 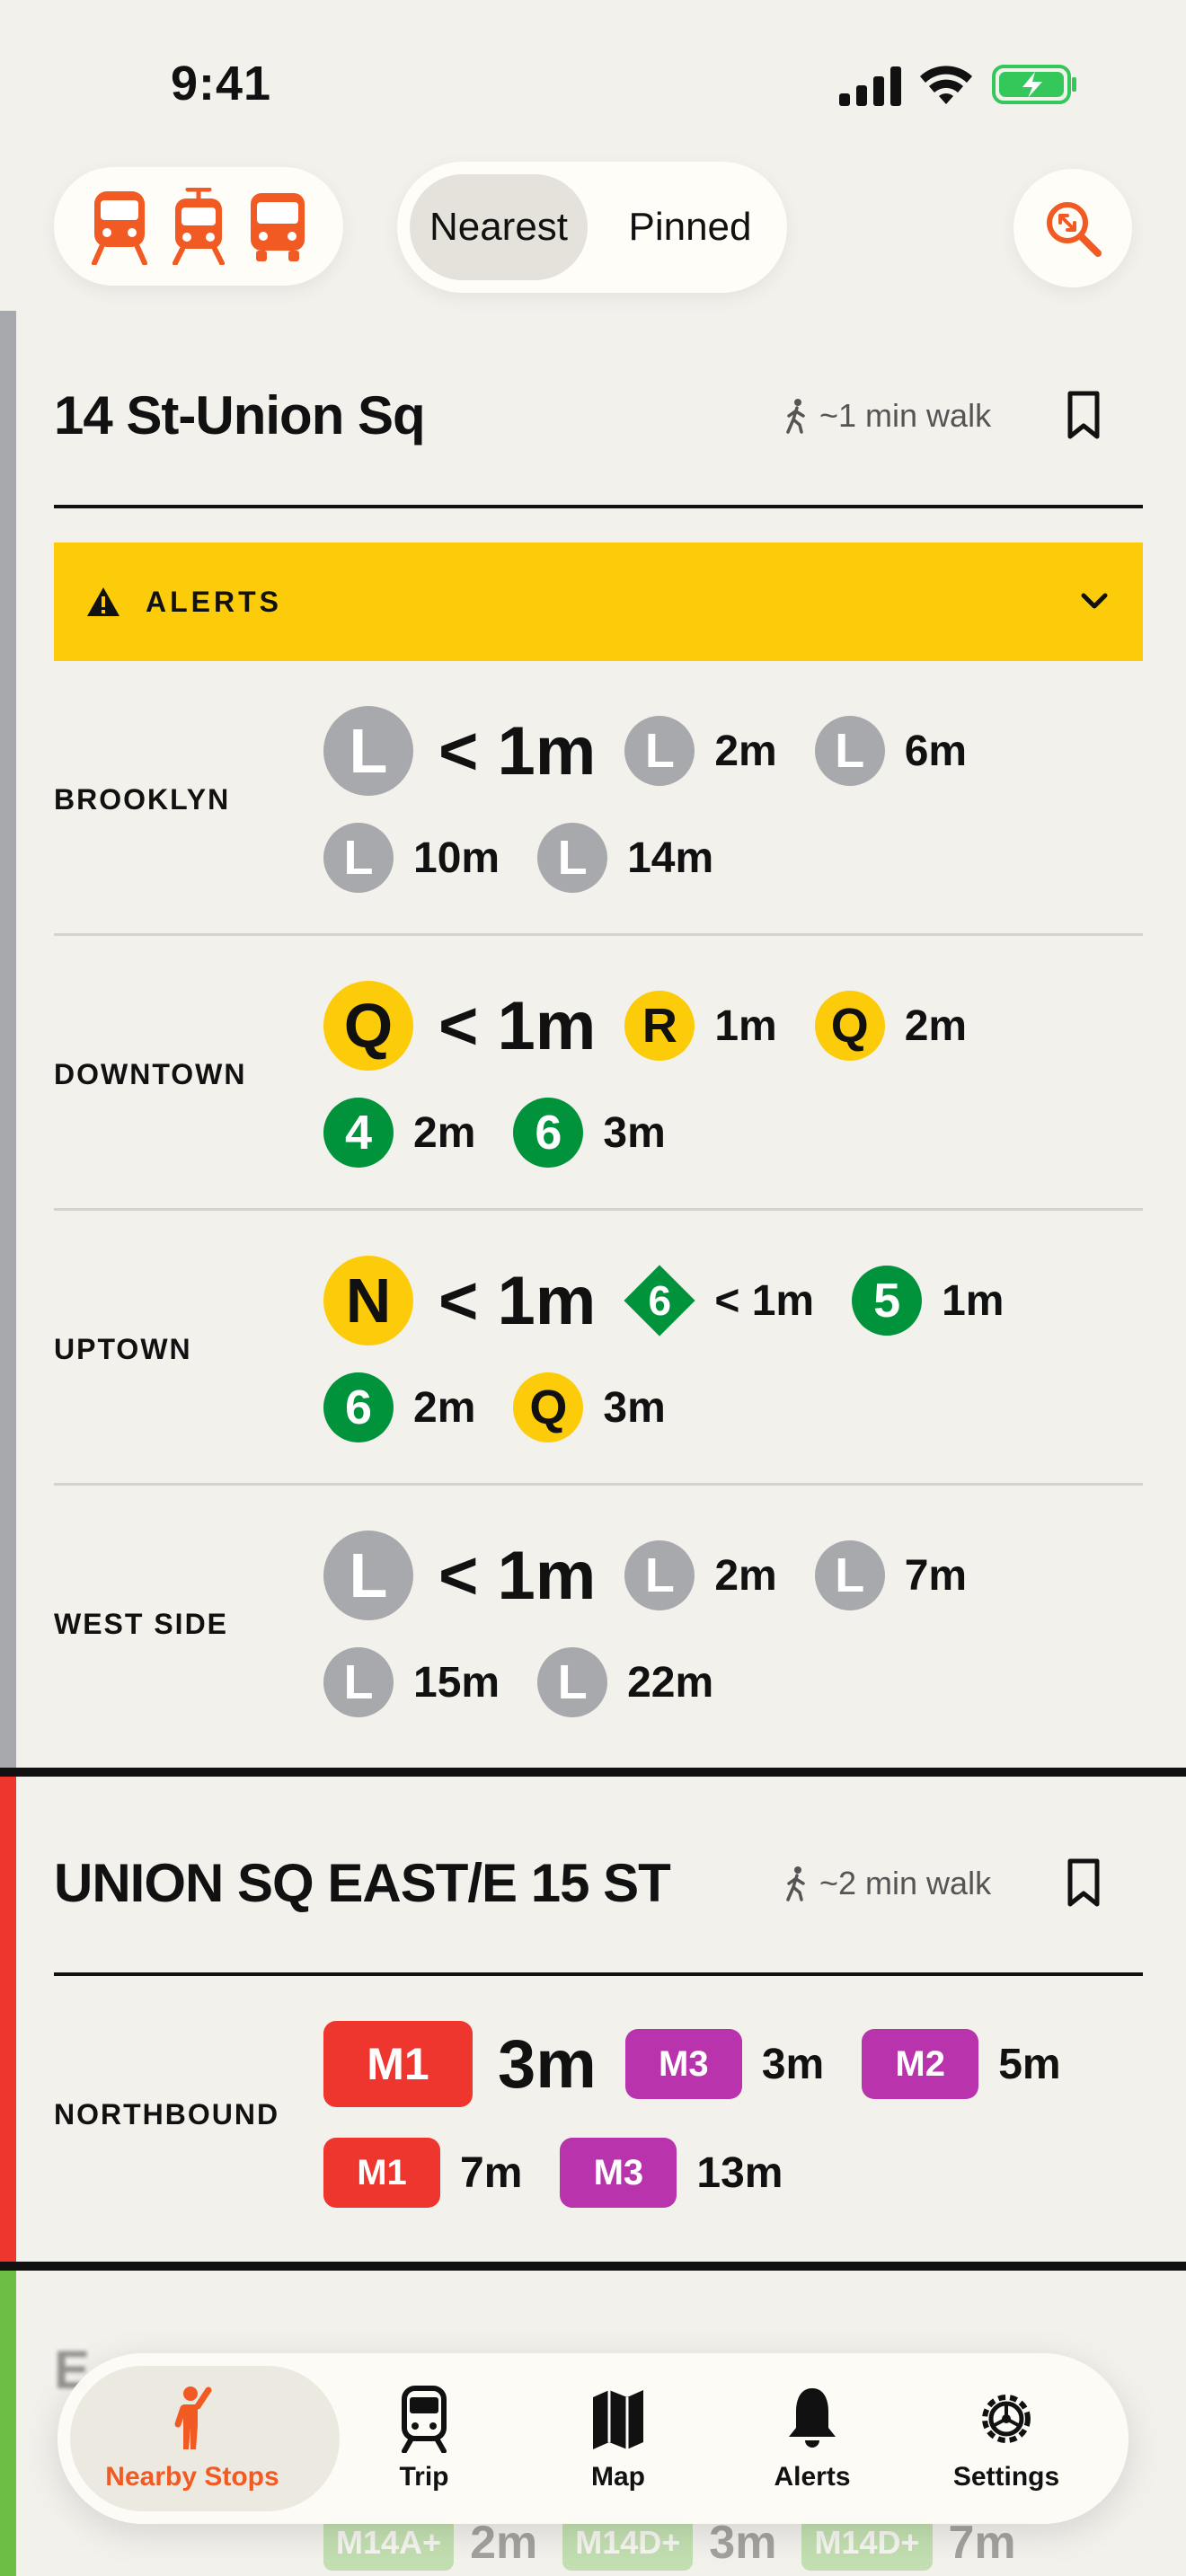 What do you see at coordinates (142, 799) in the screenshot?
I see `direction-label: BROOKLYN` at bounding box center [142, 799].